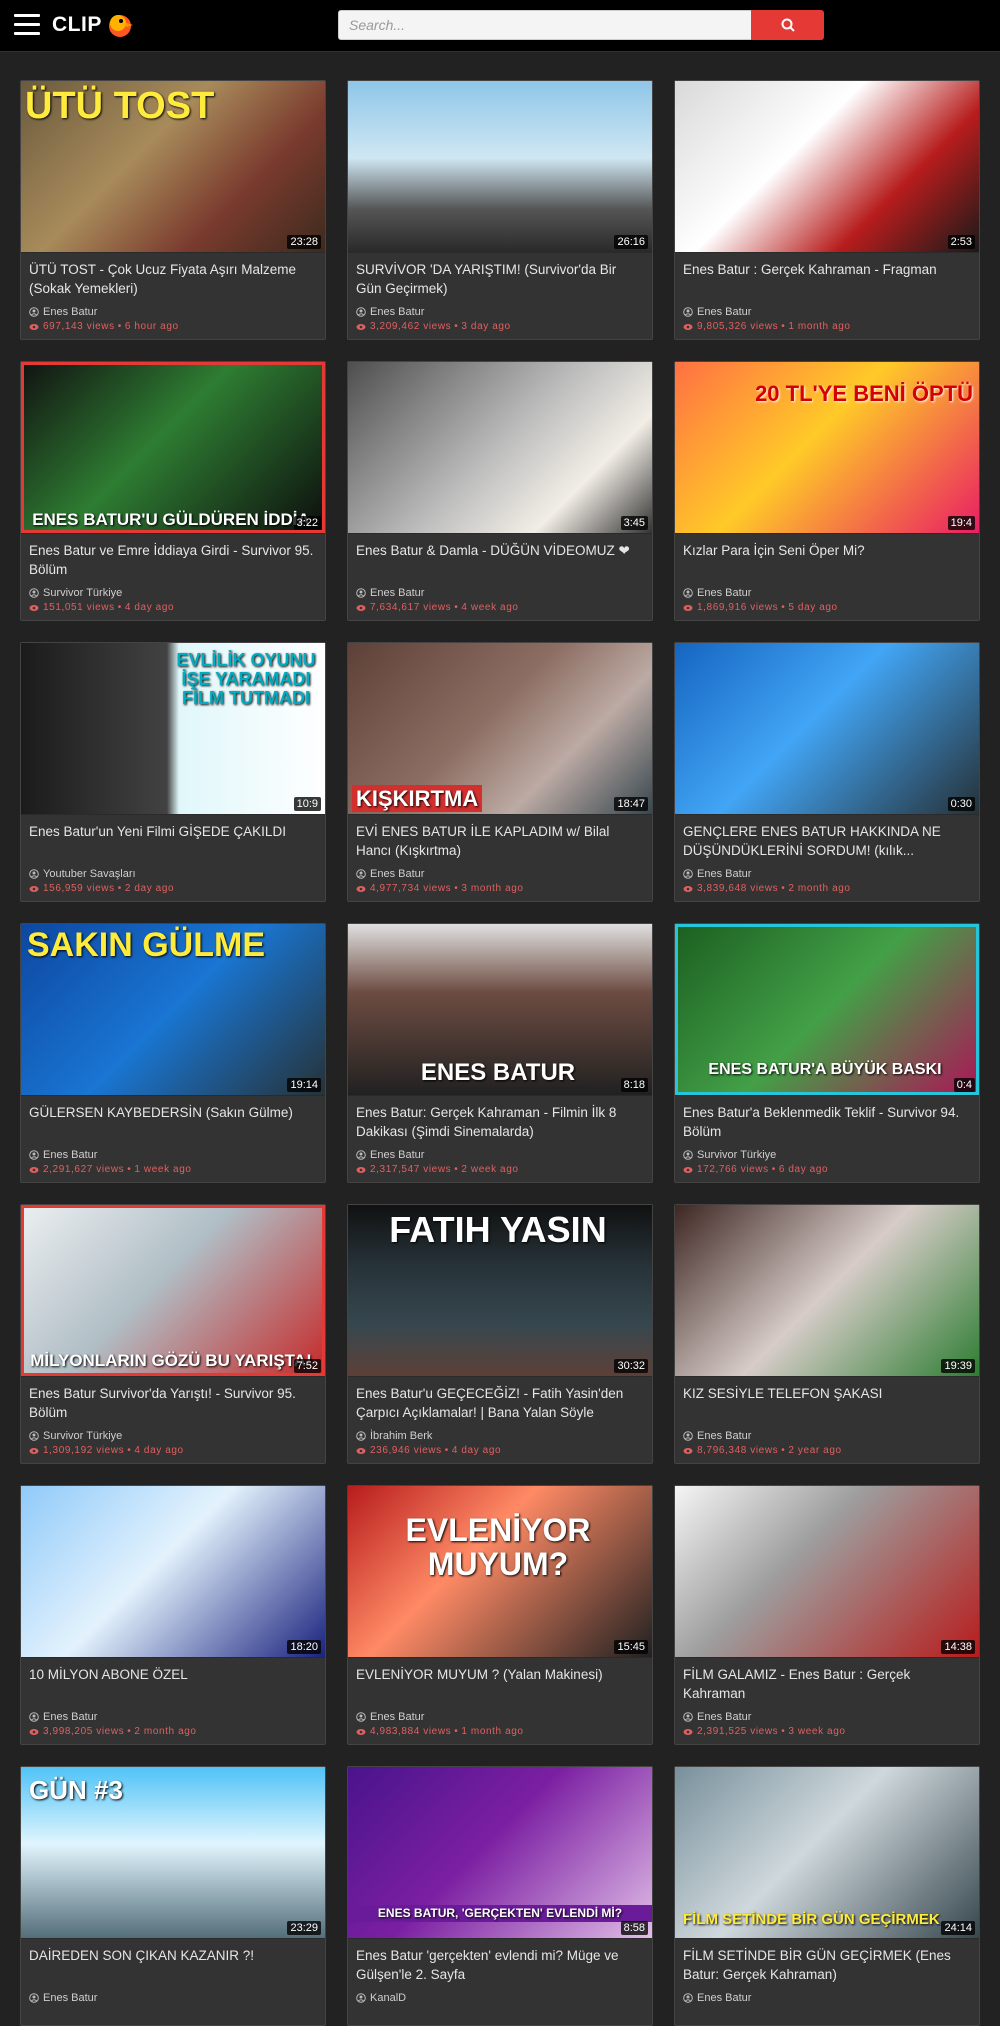  Describe the element at coordinates (500, 1010) in the screenshot. I see `video-thumbnail: ENES BATUR 8:18` at that location.